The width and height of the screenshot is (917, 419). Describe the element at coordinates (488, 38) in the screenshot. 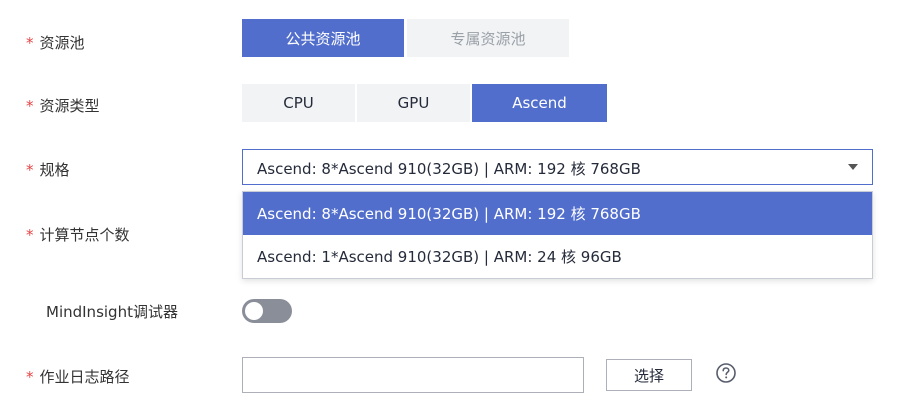

I see `option-dedicated-pool: 专属资源池` at that location.